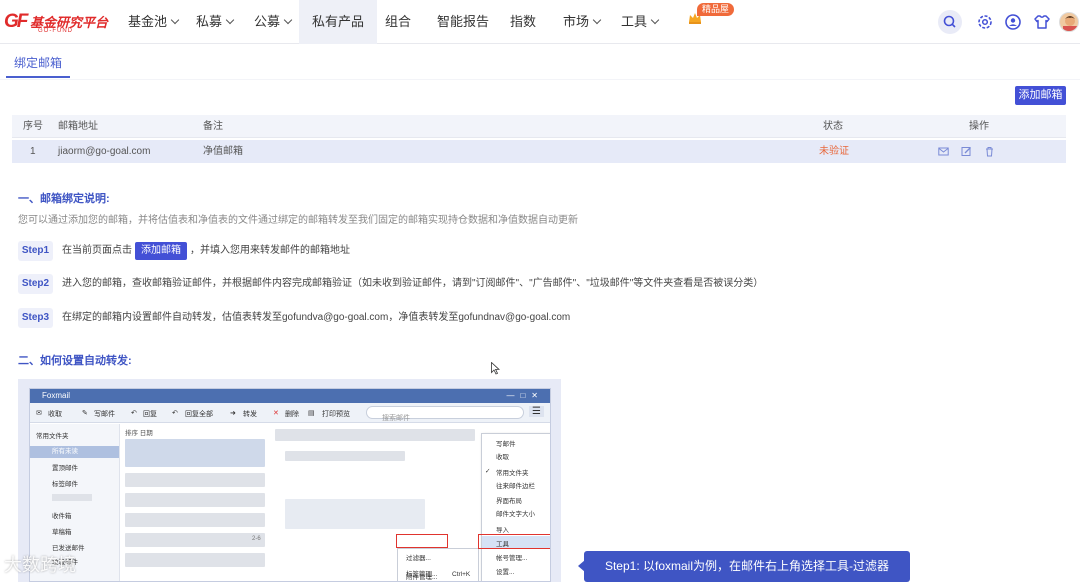 The image size is (1080, 582). Describe the element at coordinates (62, 532) in the screenshot. I see `fm-folder: 草稿箱` at that location.